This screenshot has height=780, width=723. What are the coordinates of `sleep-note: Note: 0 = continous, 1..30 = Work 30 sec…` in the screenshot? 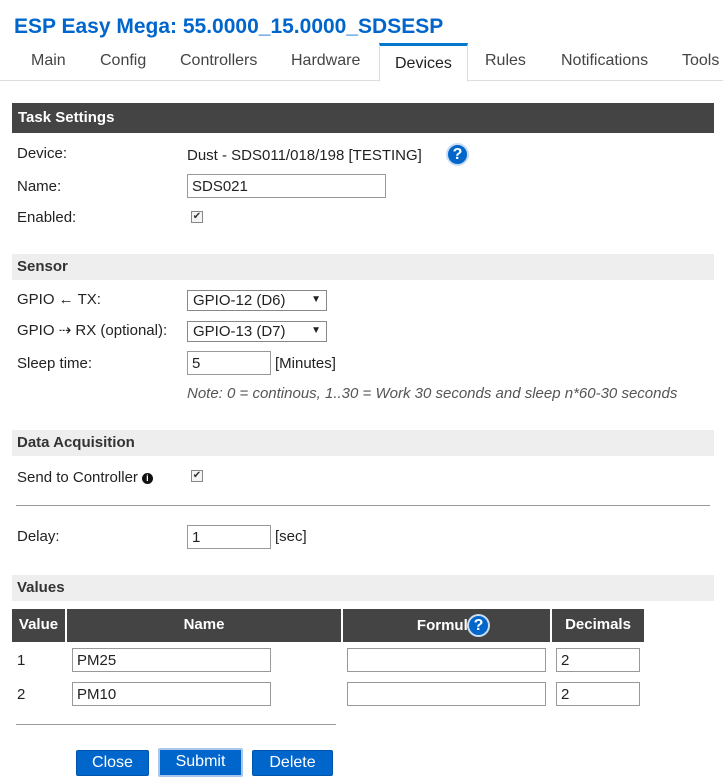 It's located at (432, 393).